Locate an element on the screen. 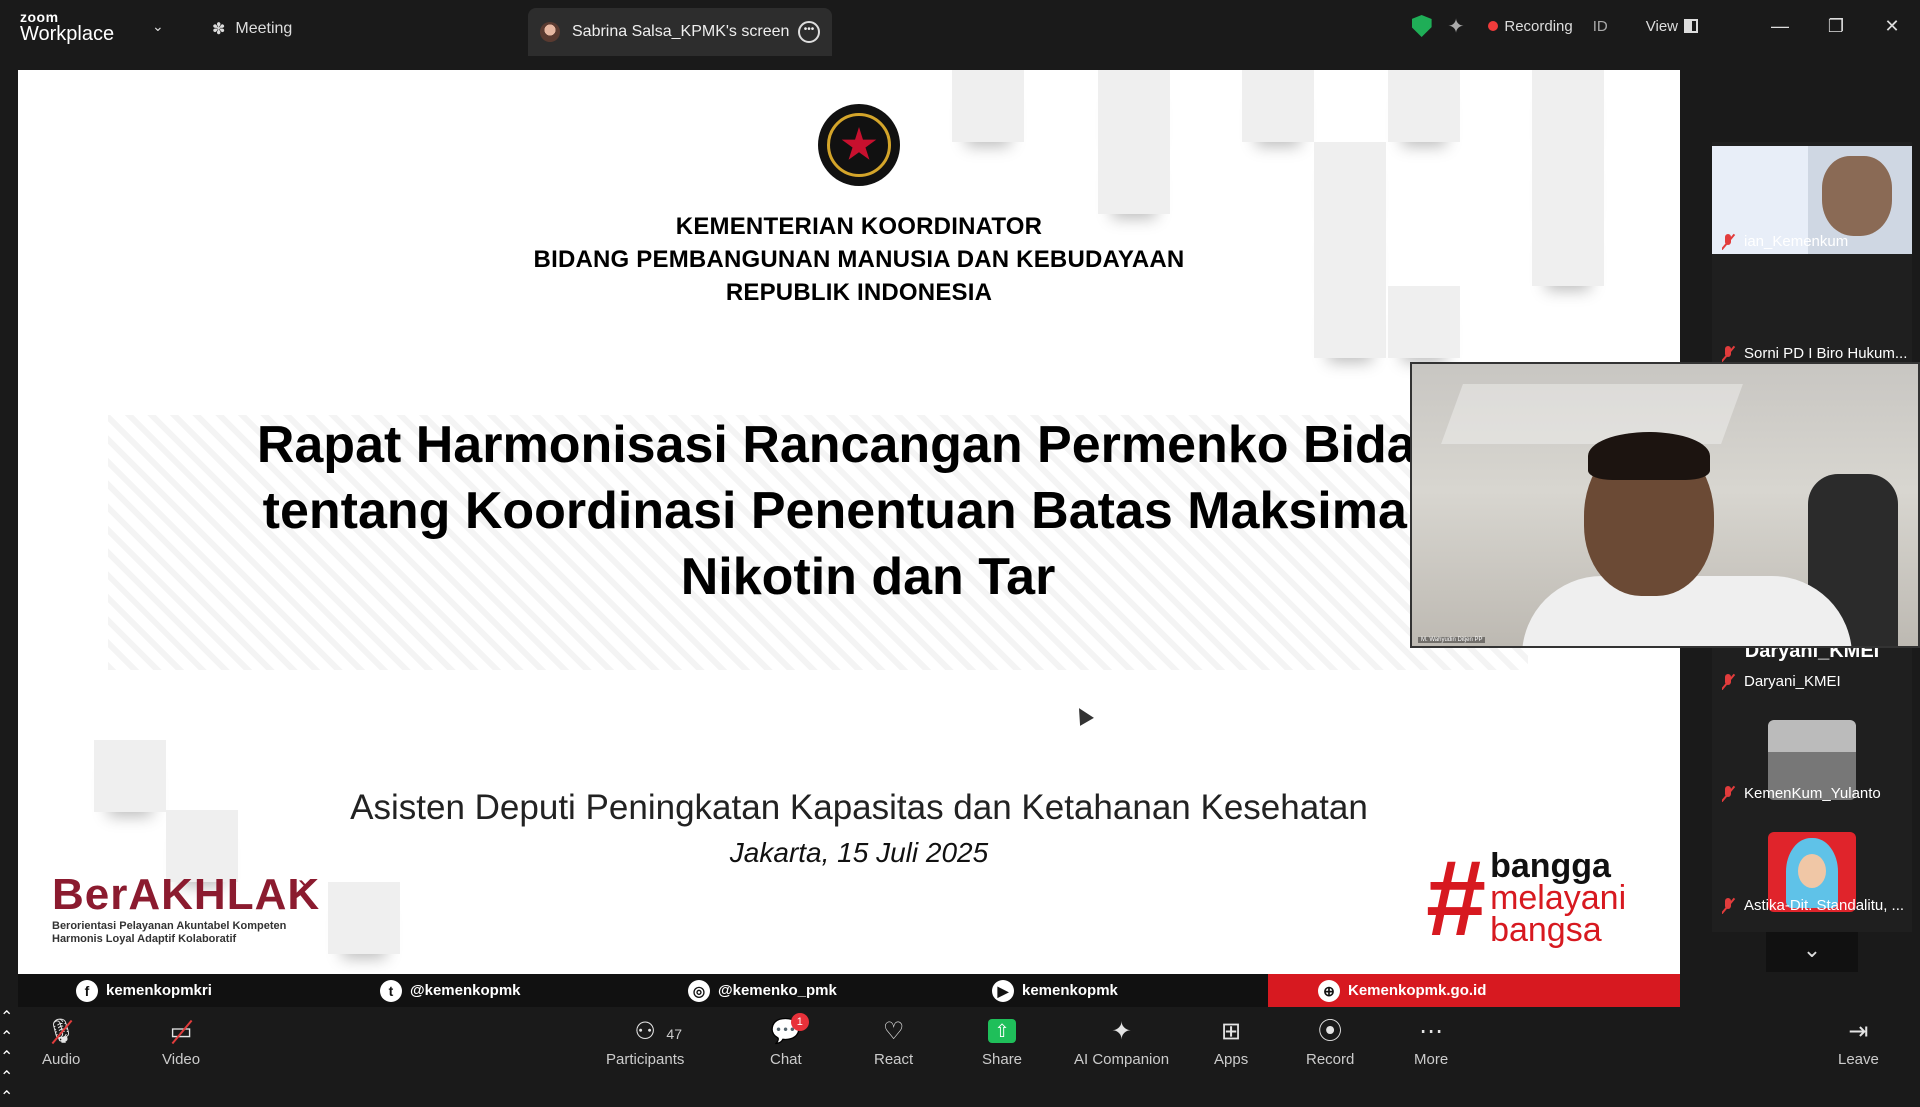 This screenshot has width=1920, height=1107. more-icon: ⋯ is located at coordinates (1431, 1031).